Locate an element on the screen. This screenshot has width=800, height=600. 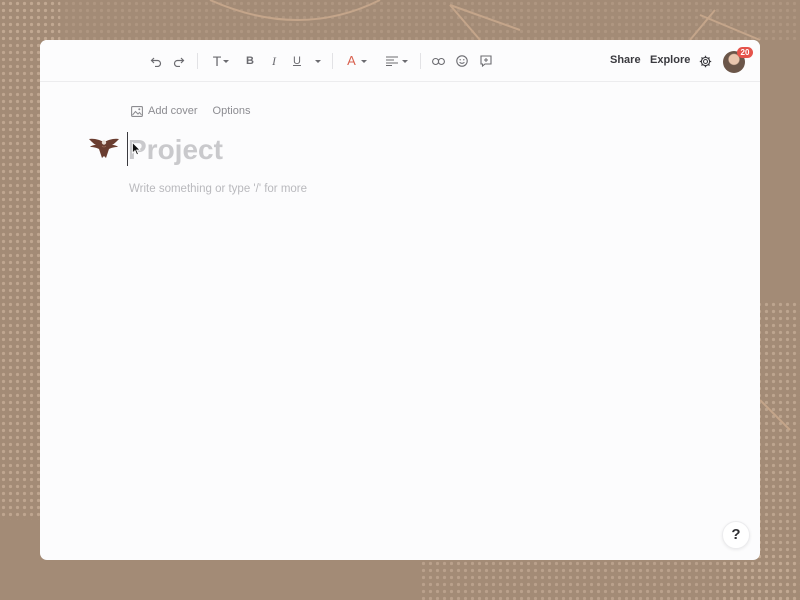
add-comment-icon is located at coordinates (486, 61).